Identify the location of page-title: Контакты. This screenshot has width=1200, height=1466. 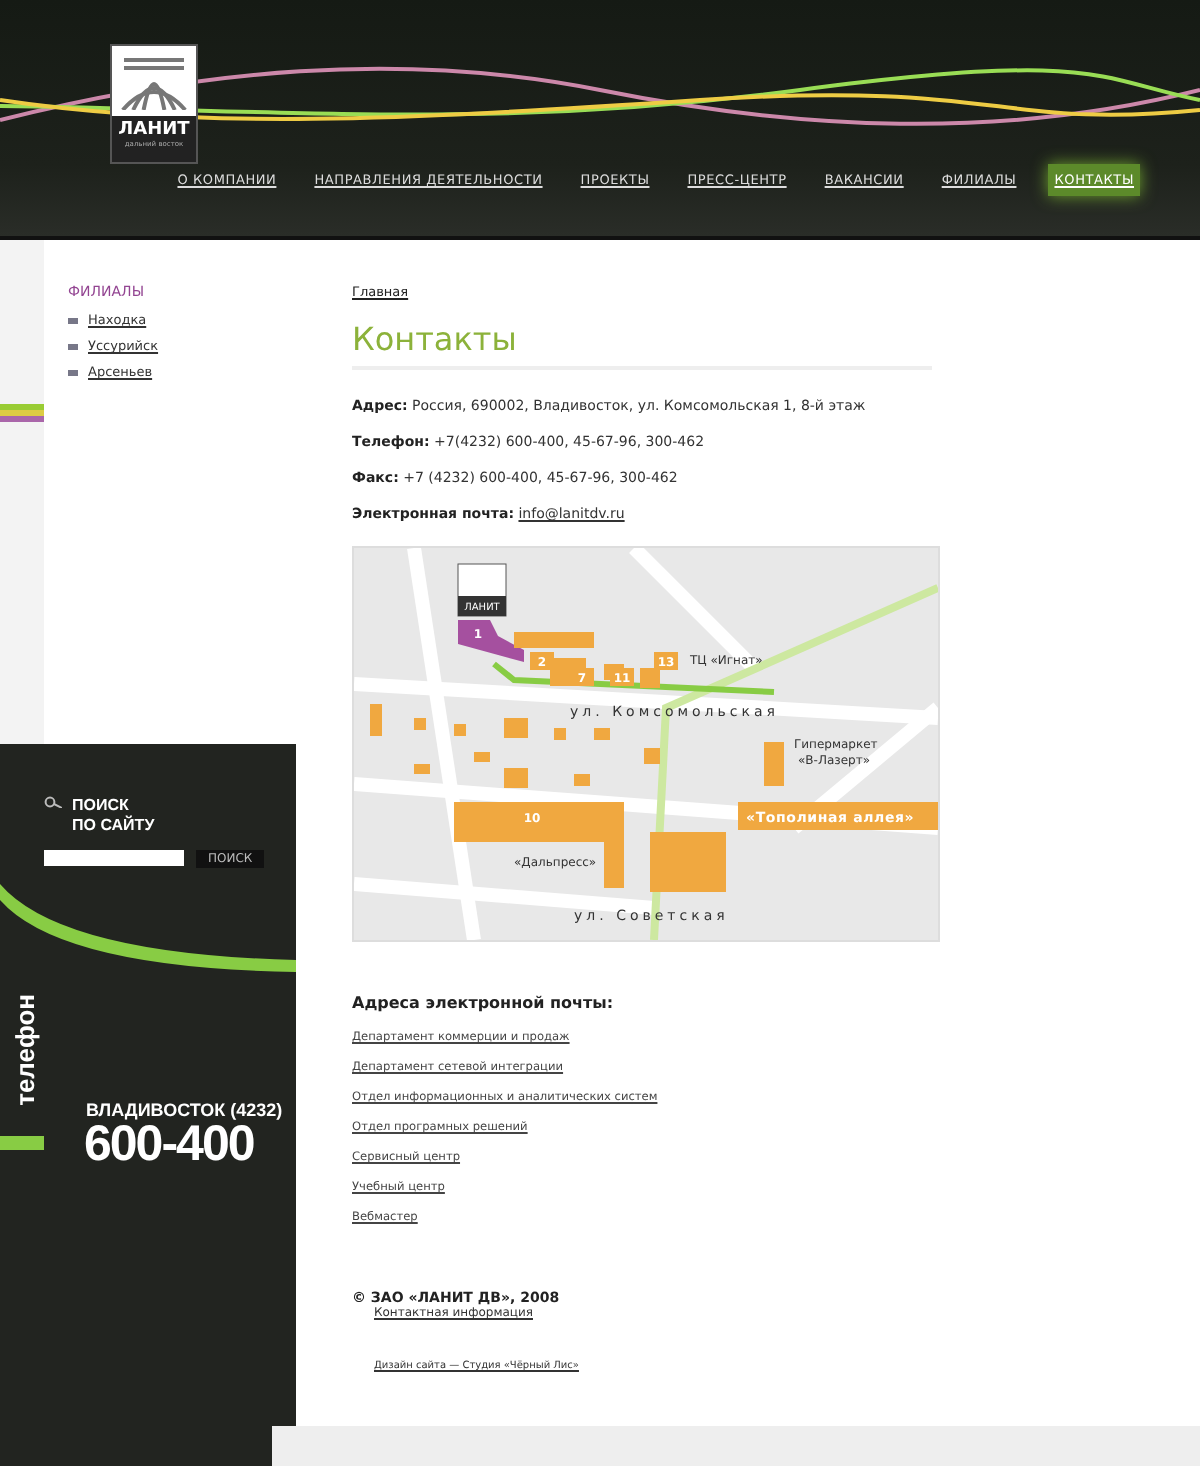
(642, 345).